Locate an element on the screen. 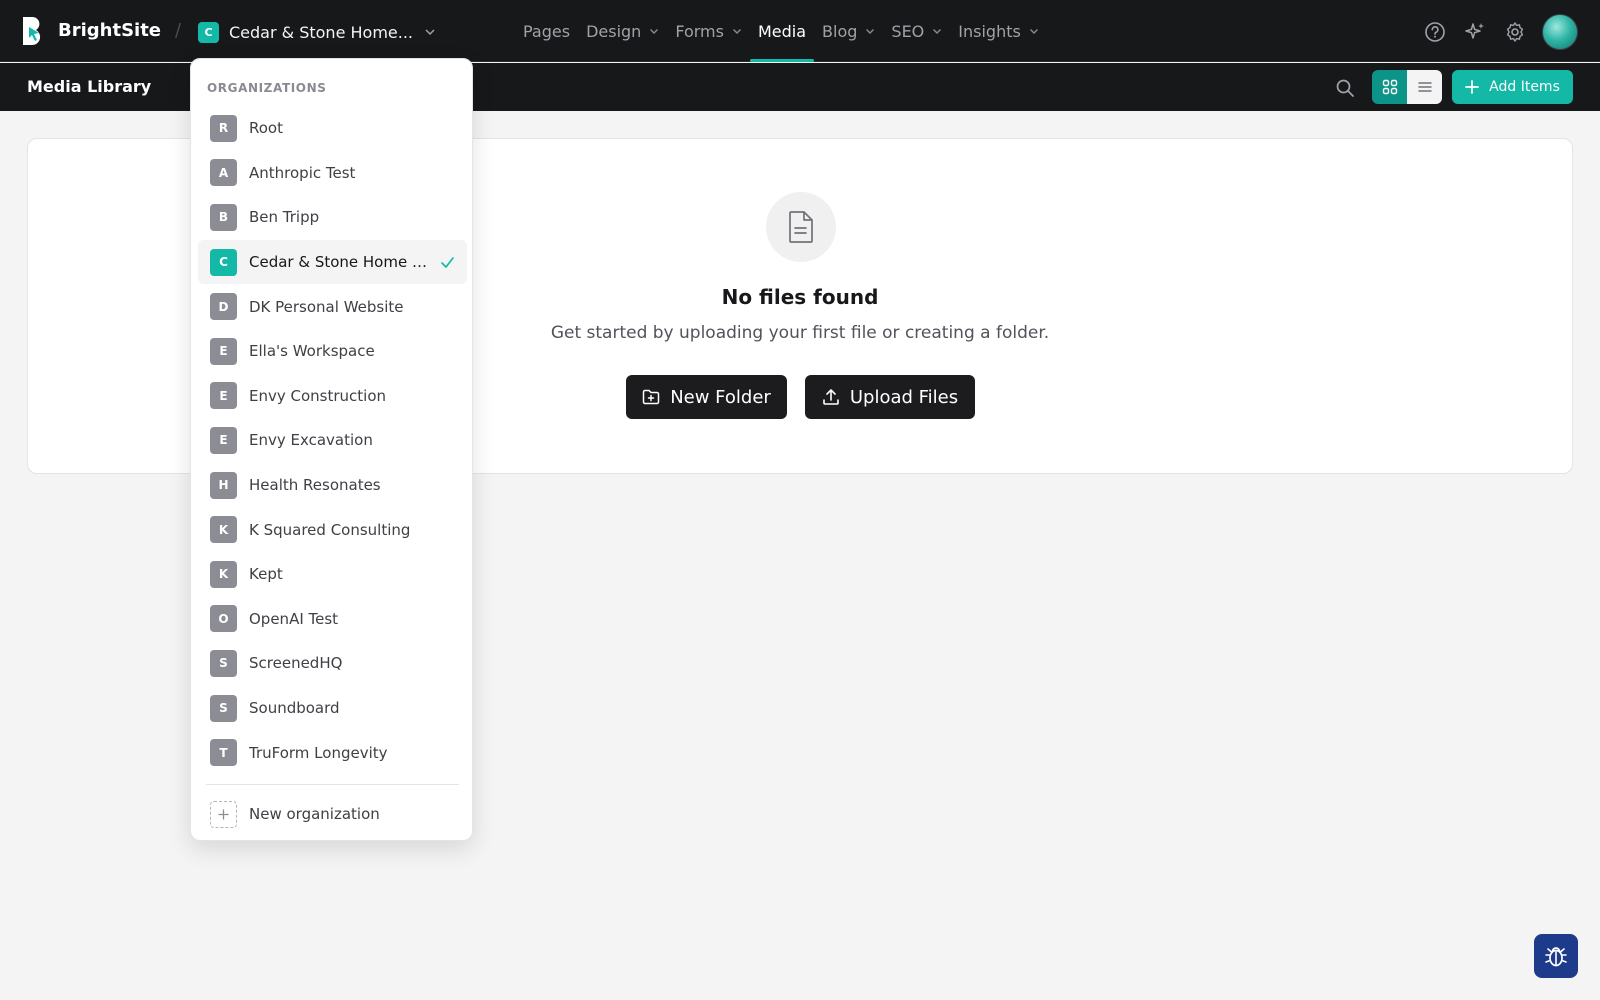  view-toggle is located at coordinates (1407, 87).